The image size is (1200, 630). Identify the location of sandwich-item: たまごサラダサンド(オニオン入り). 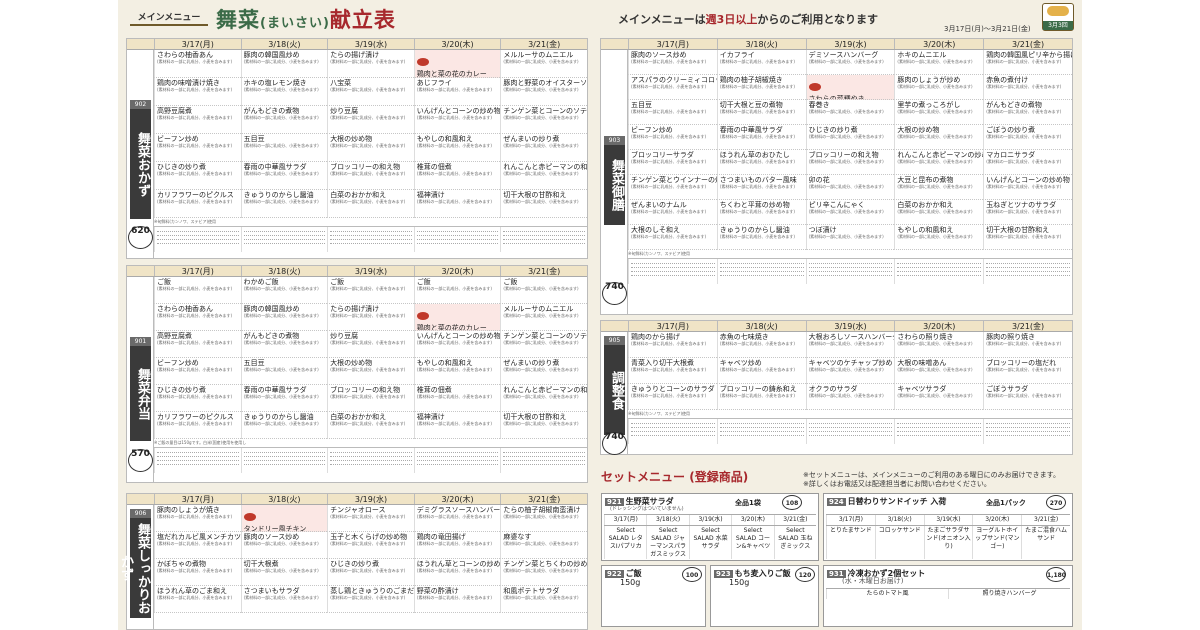
(948, 542).